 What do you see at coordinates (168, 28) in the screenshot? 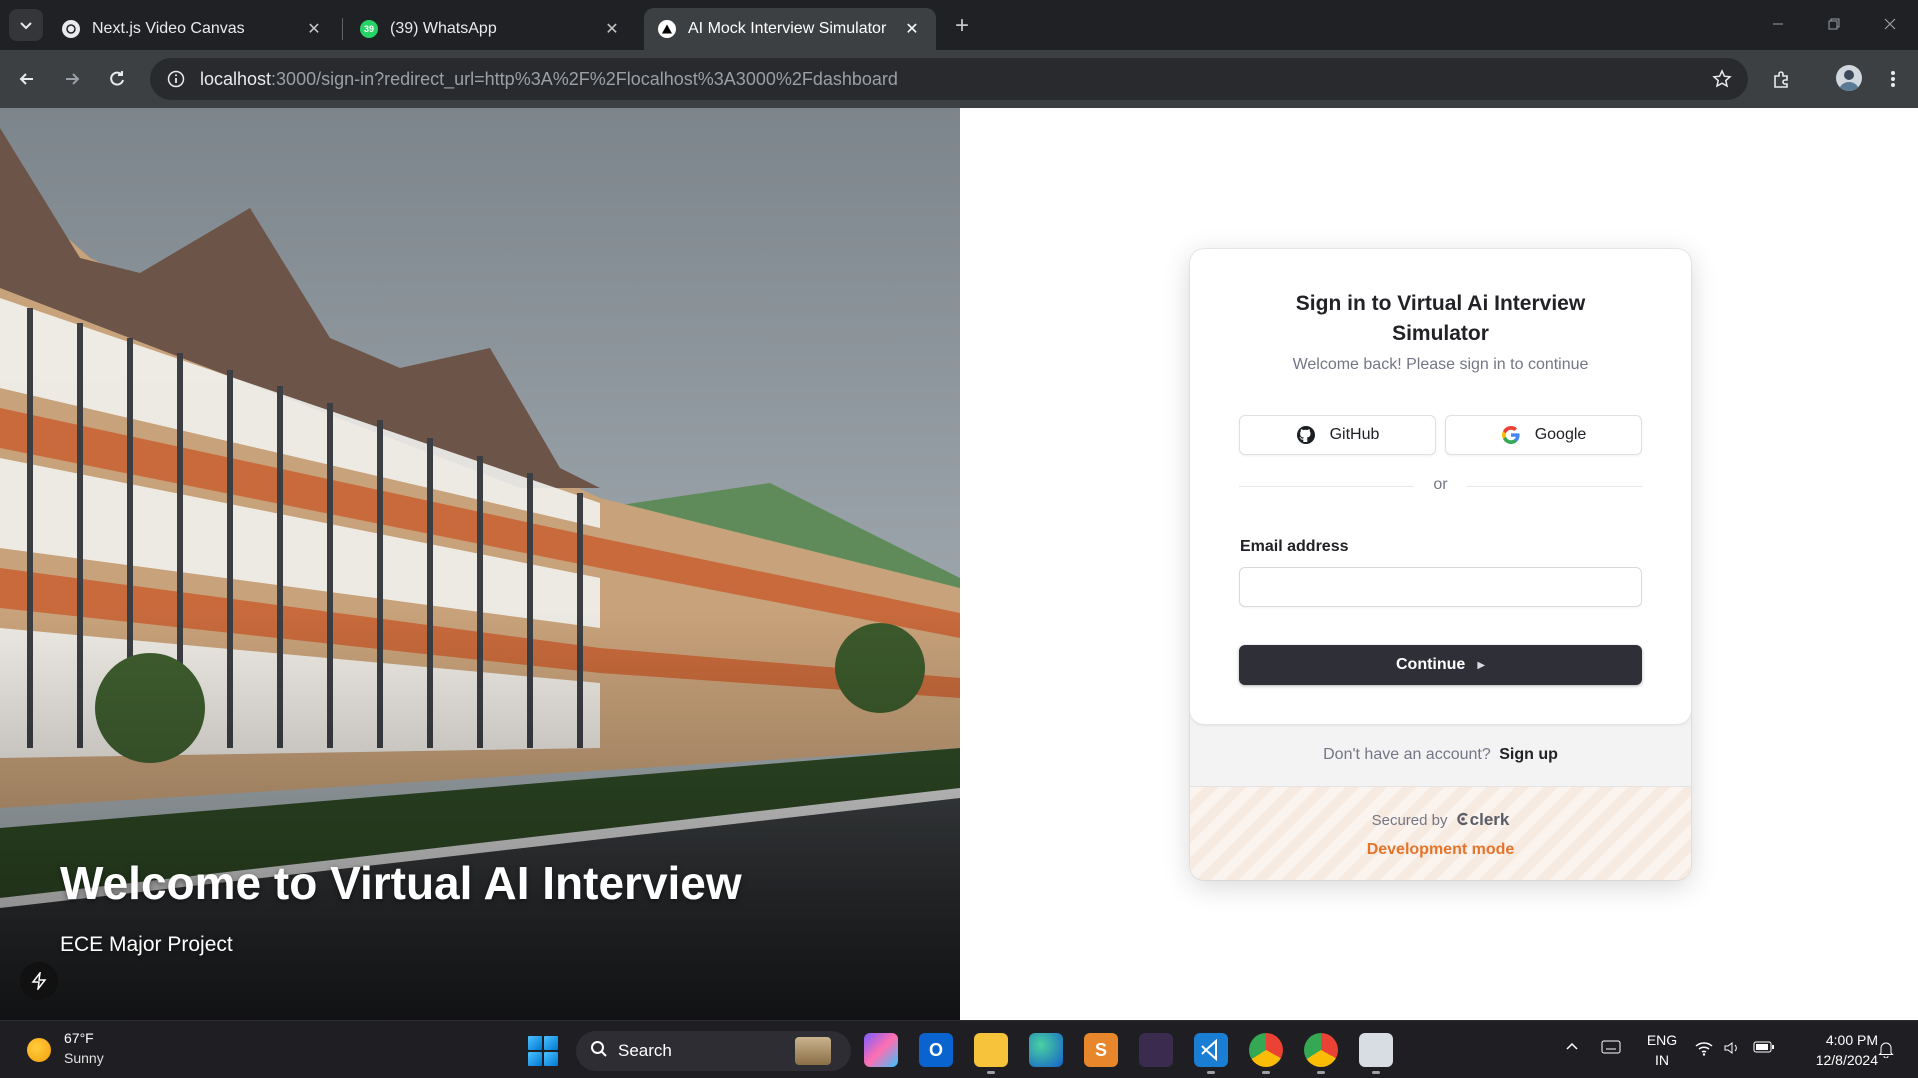
I see `tab-title: Next.js Video Canvas` at bounding box center [168, 28].